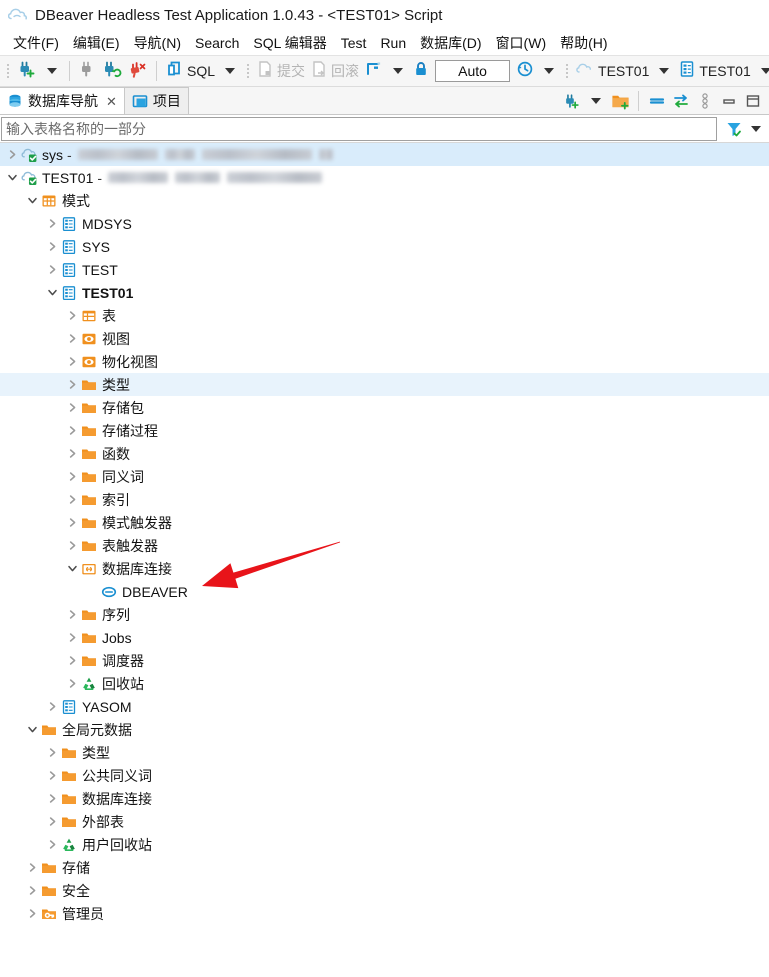 Image resolution: width=769 pixels, height=977 pixels. Describe the element at coordinates (359, 128) in the screenshot. I see `search-input` at that location.